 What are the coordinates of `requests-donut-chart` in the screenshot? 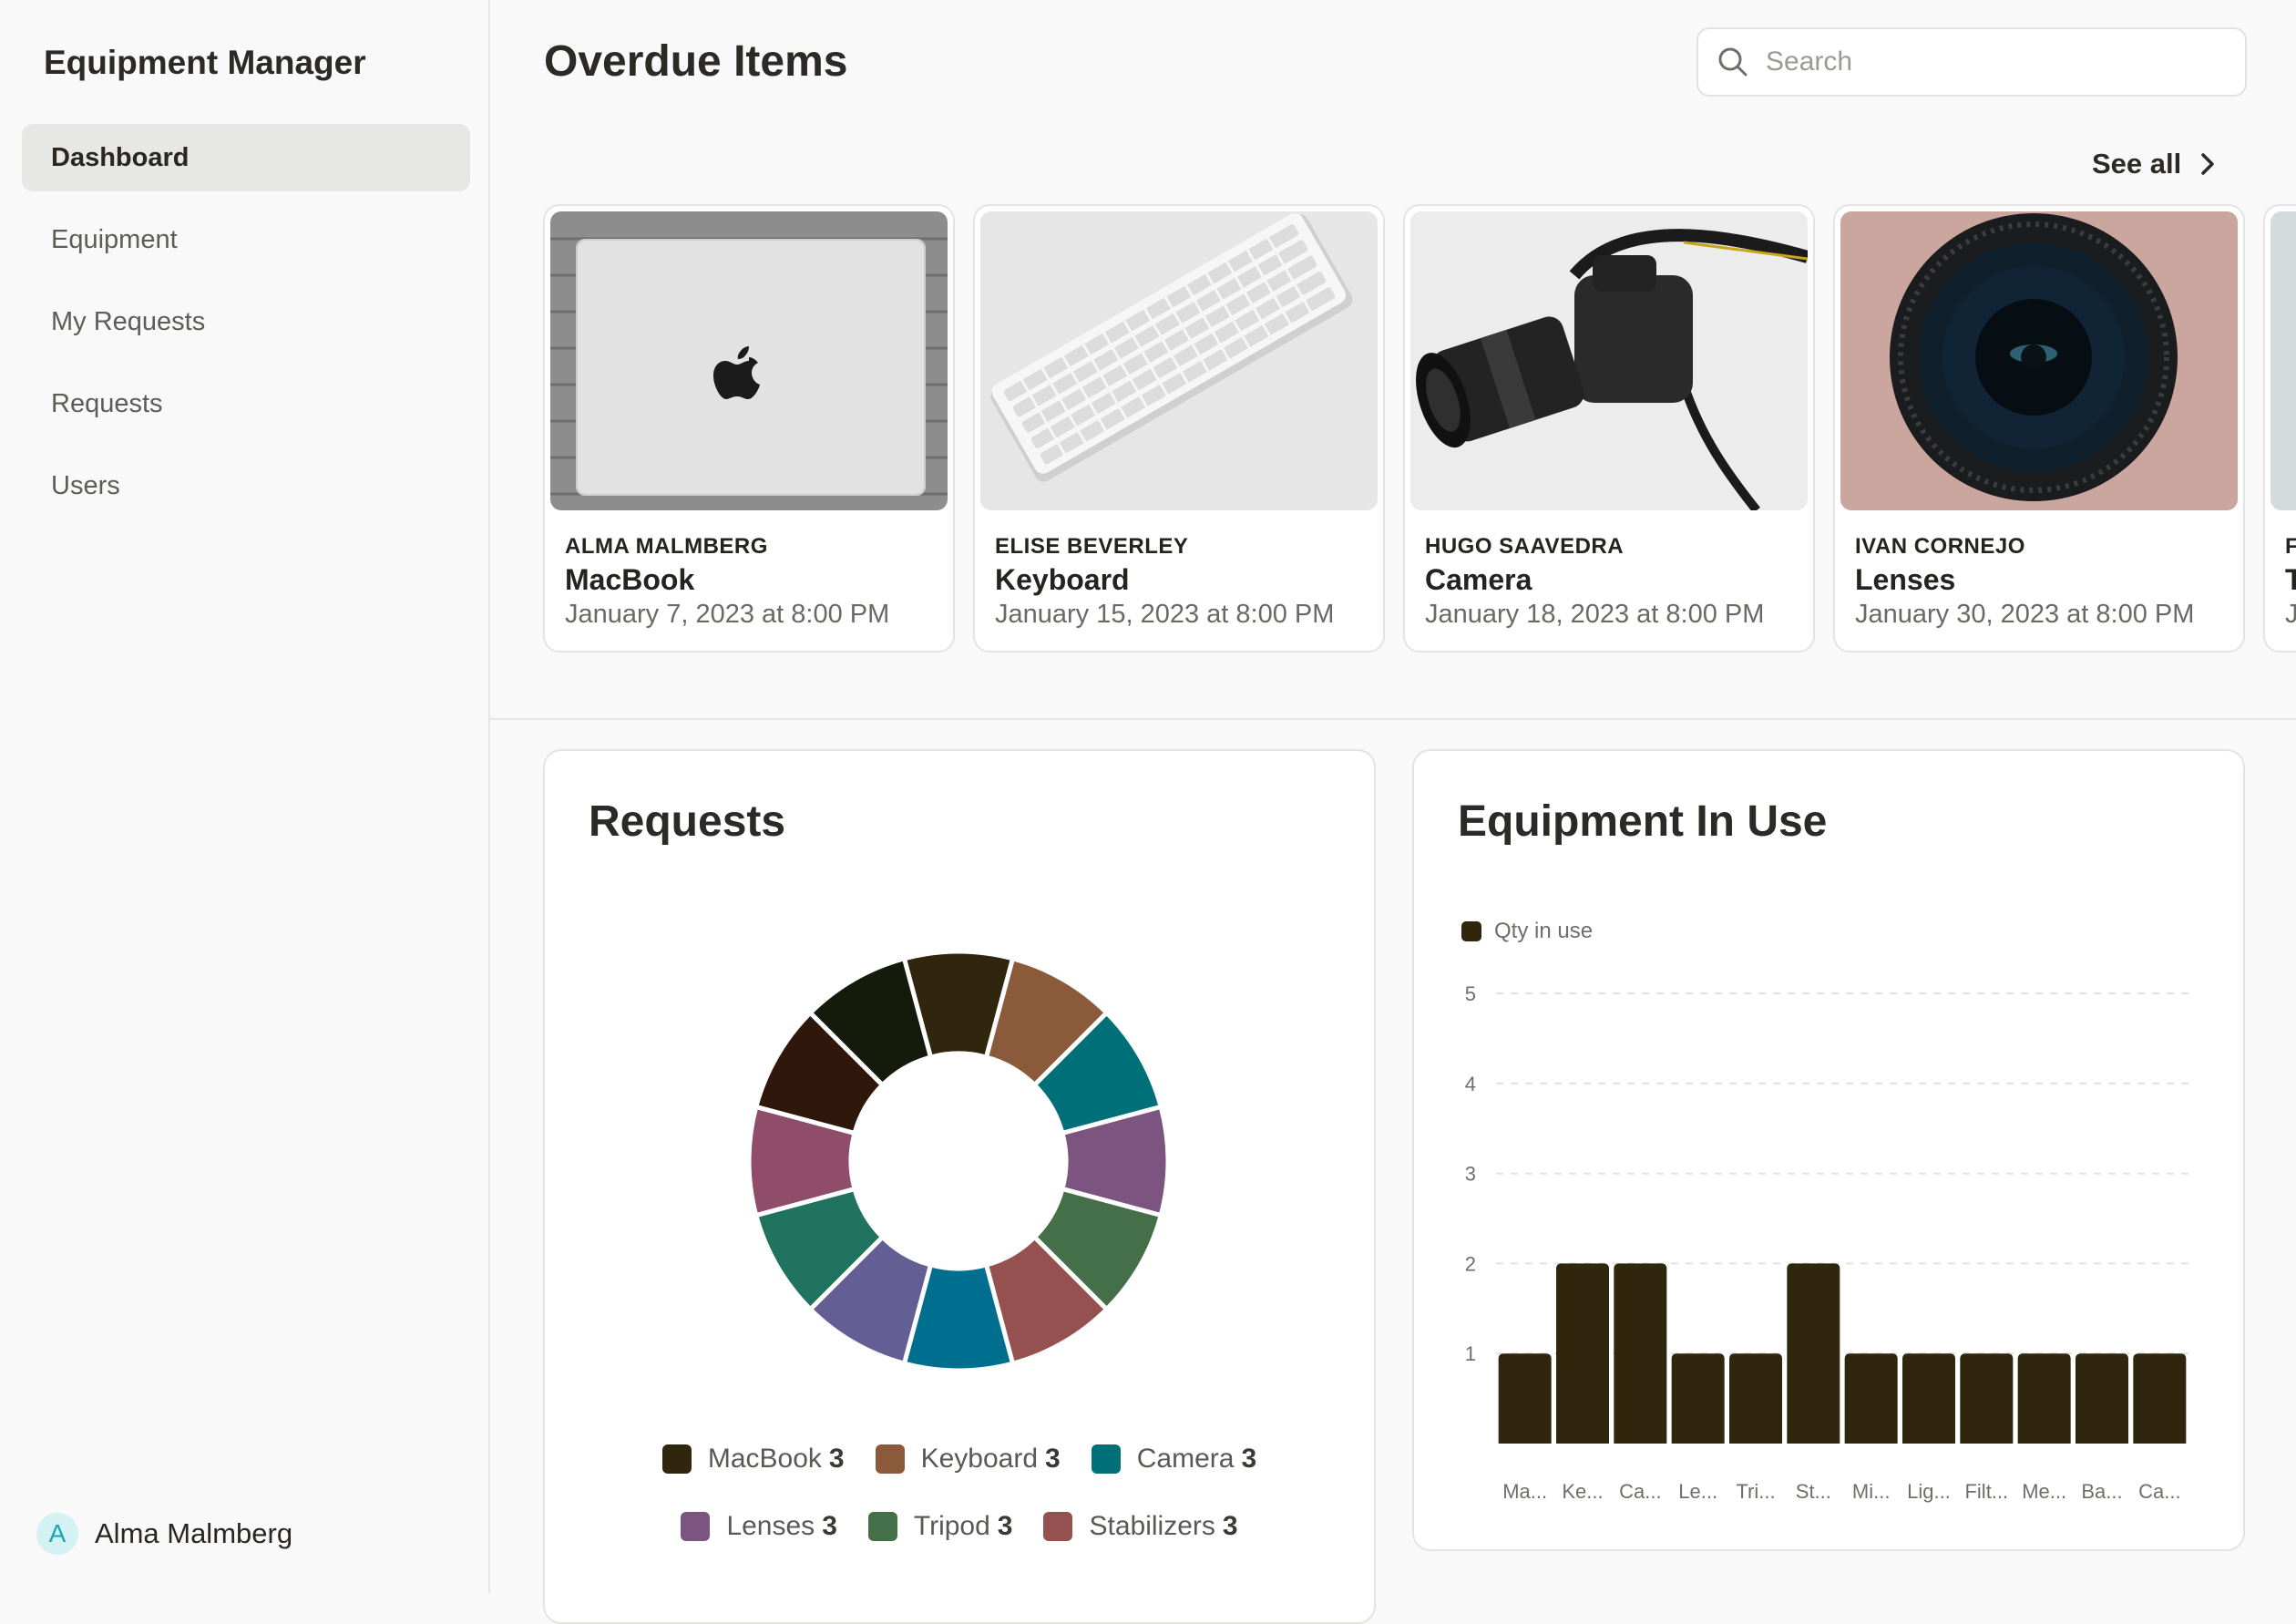 It's located at (958, 1161).